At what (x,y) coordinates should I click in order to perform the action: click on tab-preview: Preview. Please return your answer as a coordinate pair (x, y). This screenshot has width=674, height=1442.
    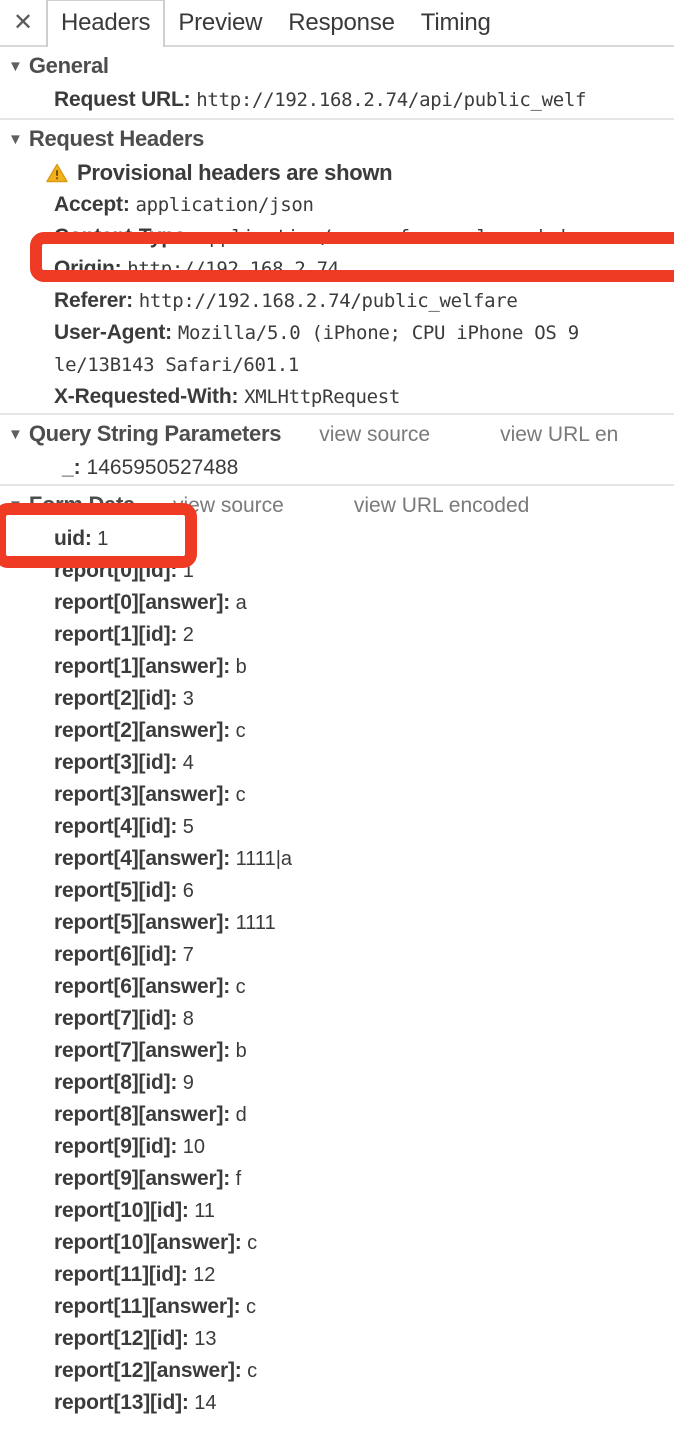
    Looking at the image, I should click on (220, 22).